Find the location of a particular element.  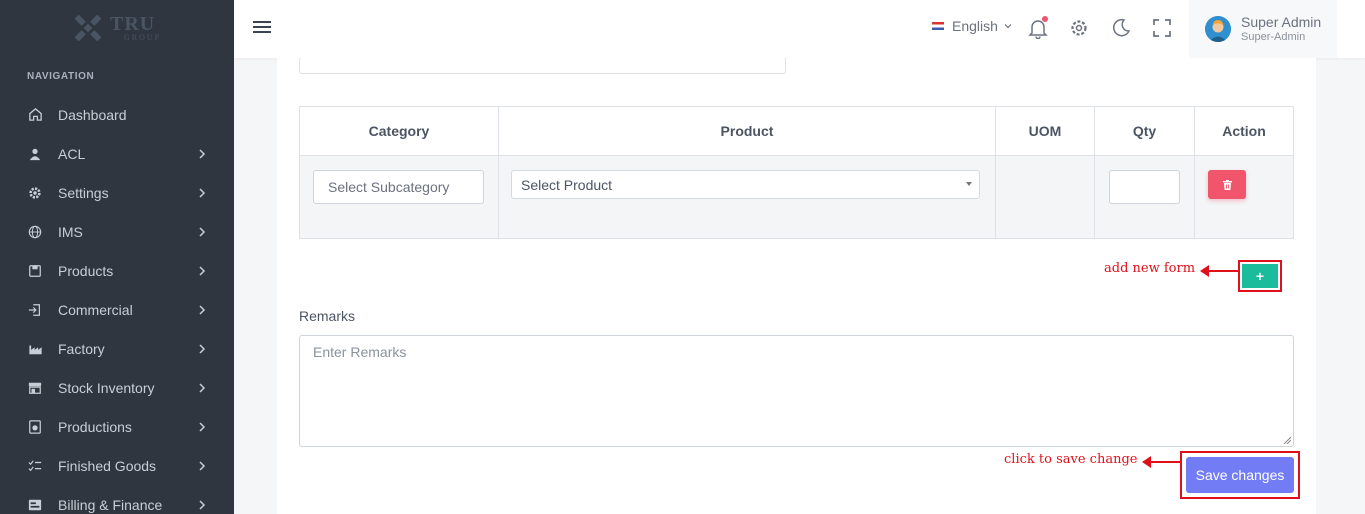

language-selector: English is located at coordinates (972, 26).